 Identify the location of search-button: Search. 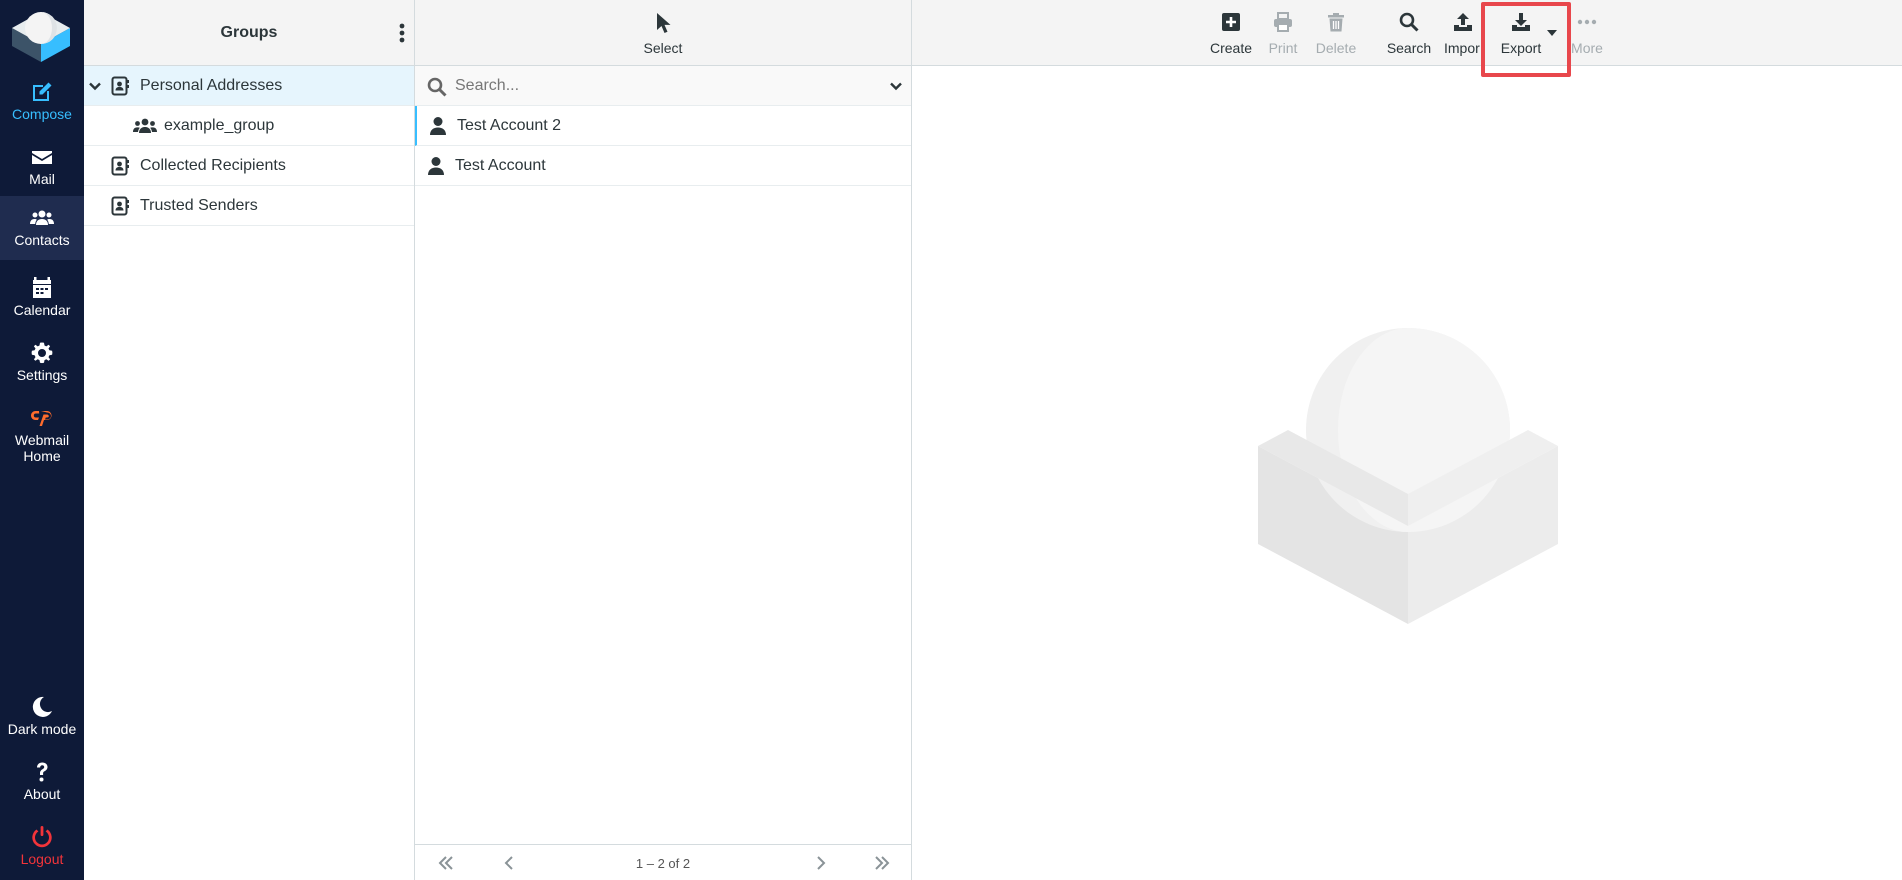
(1409, 33).